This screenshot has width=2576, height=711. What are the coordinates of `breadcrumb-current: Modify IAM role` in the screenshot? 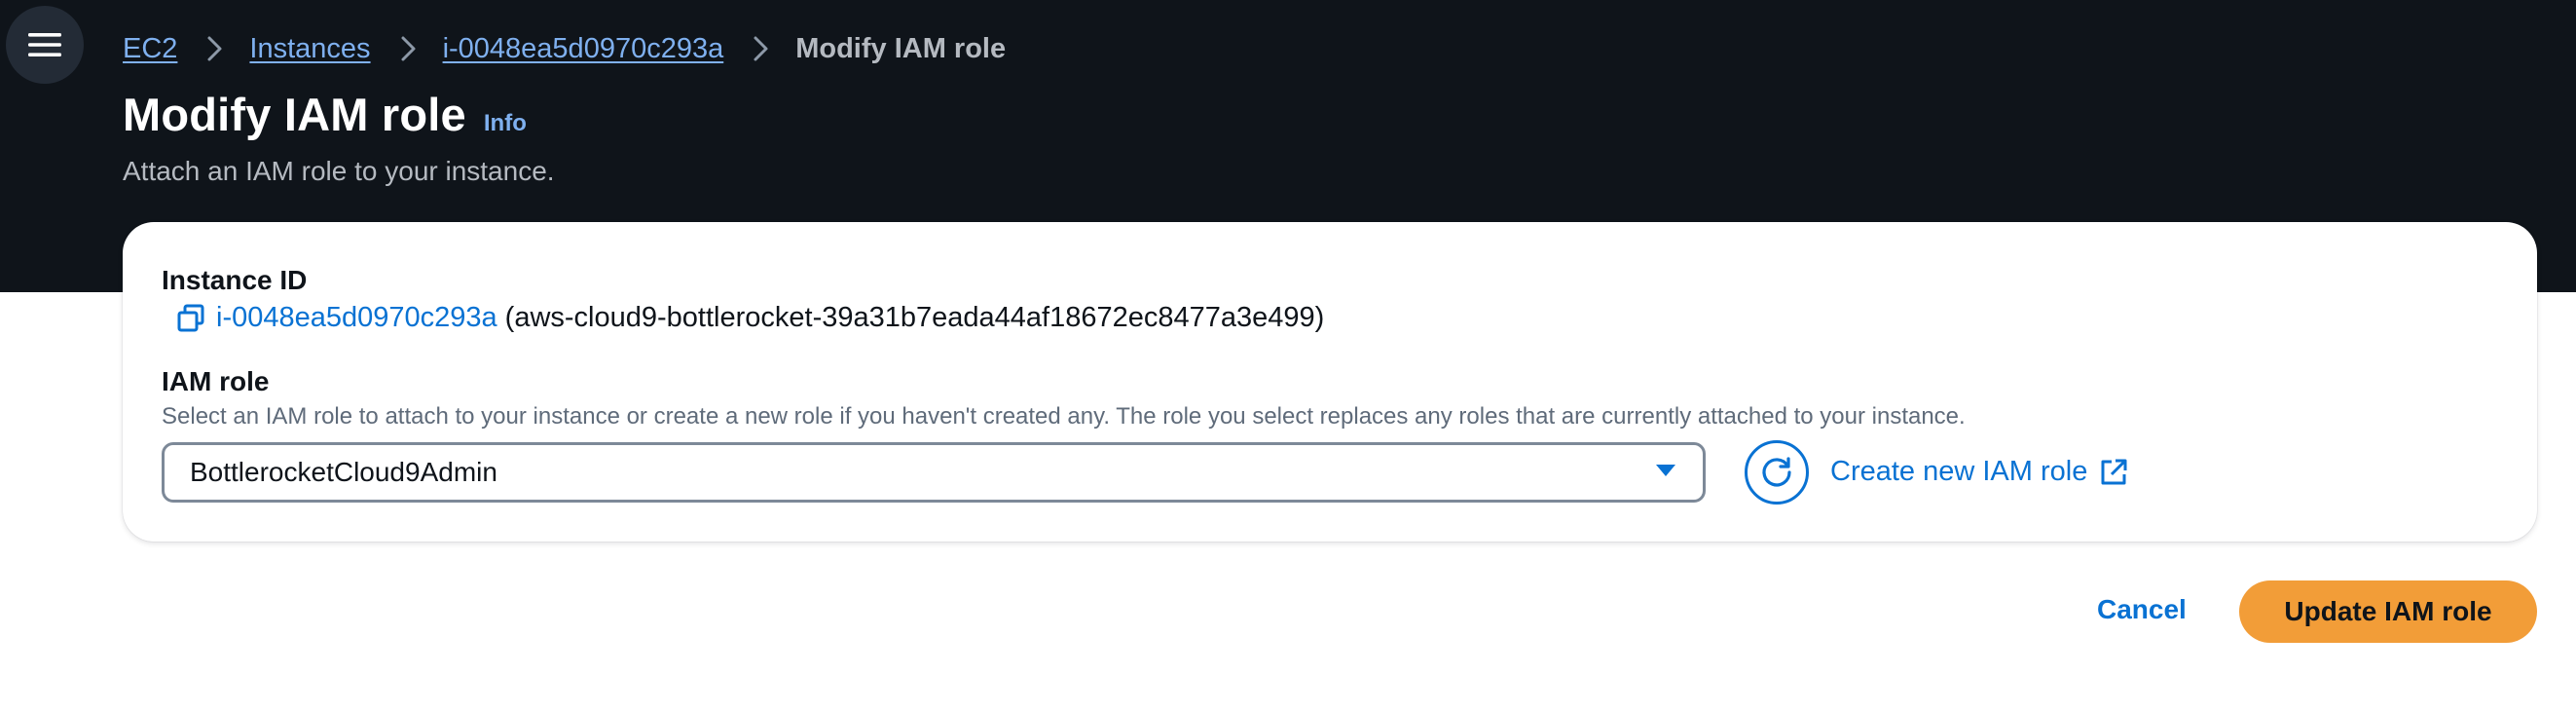 It's located at (901, 48).